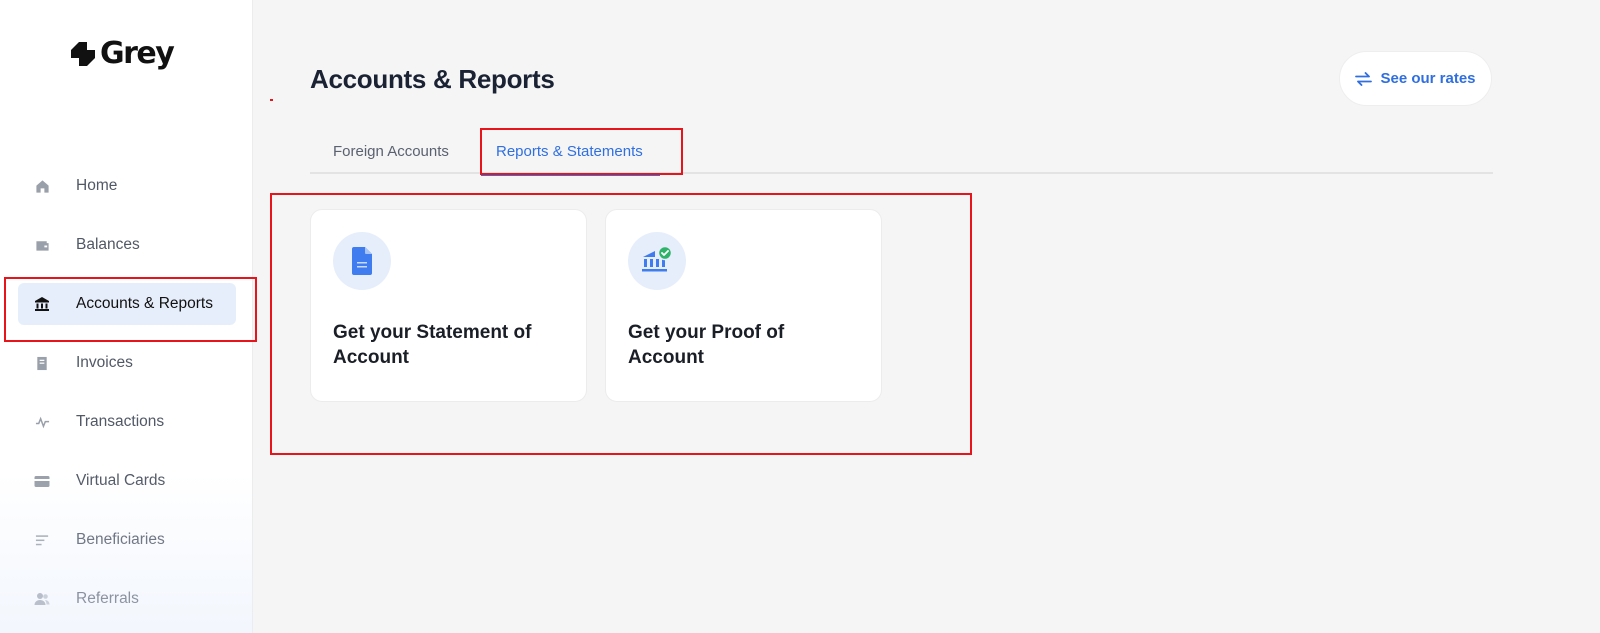 The width and height of the screenshot is (1600, 633). Describe the element at coordinates (706, 345) in the screenshot. I see `card-title: Get your Proof of Account` at that location.